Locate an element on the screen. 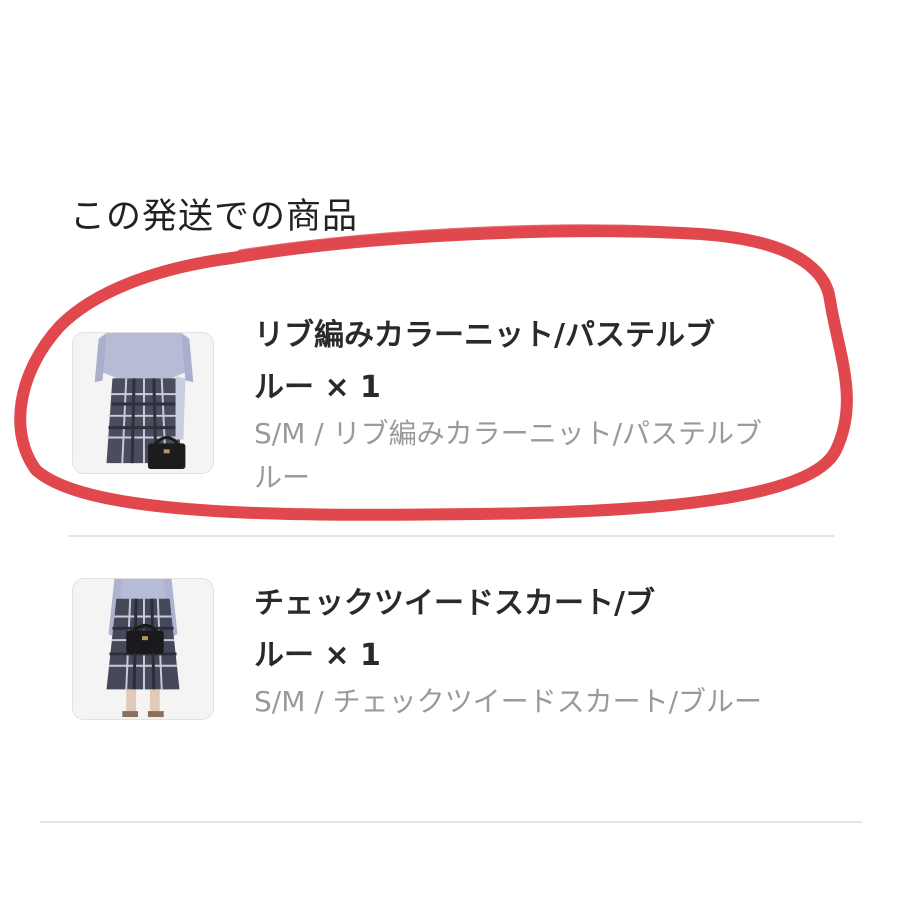 The height and width of the screenshot is (900, 900). item-divider is located at coordinates (451, 536).